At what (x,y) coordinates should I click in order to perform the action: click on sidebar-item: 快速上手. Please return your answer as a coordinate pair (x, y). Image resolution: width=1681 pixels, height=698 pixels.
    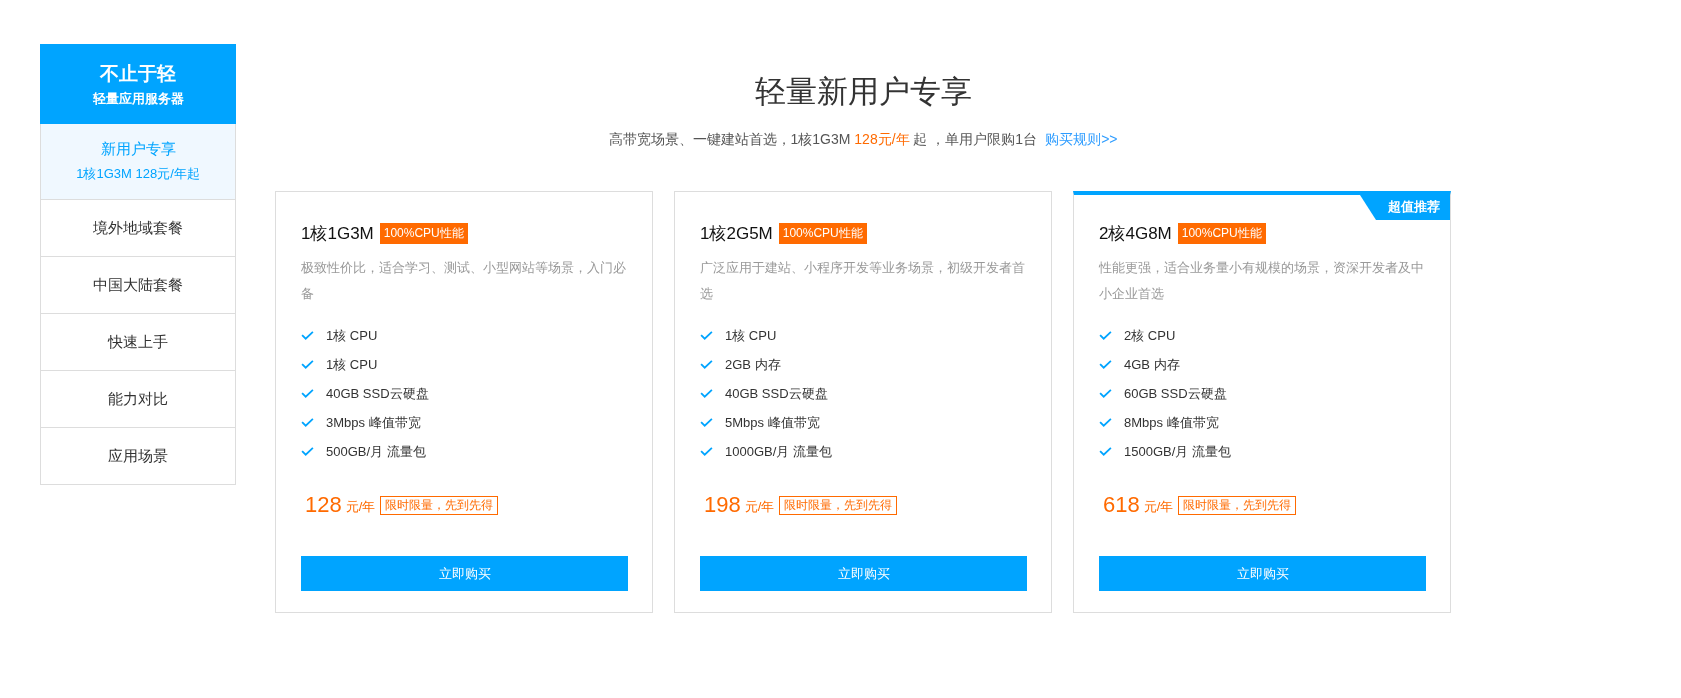
    Looking at the image, I should click on (138, 342).